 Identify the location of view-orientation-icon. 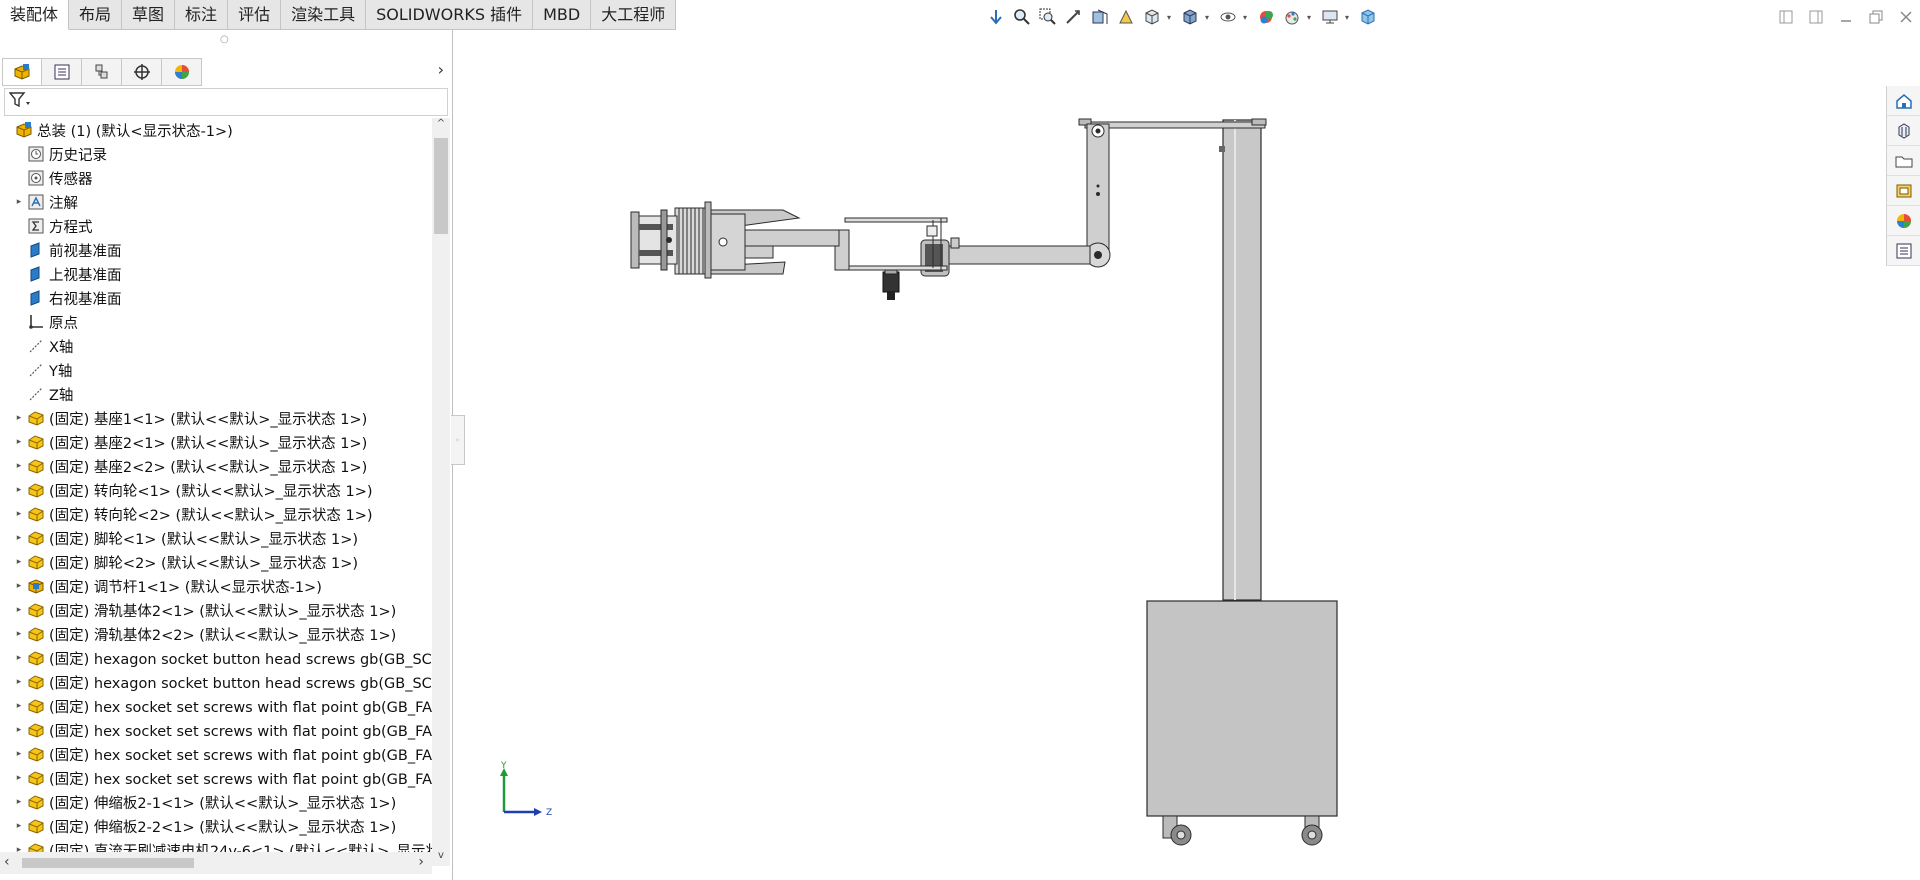
(1190, 17).